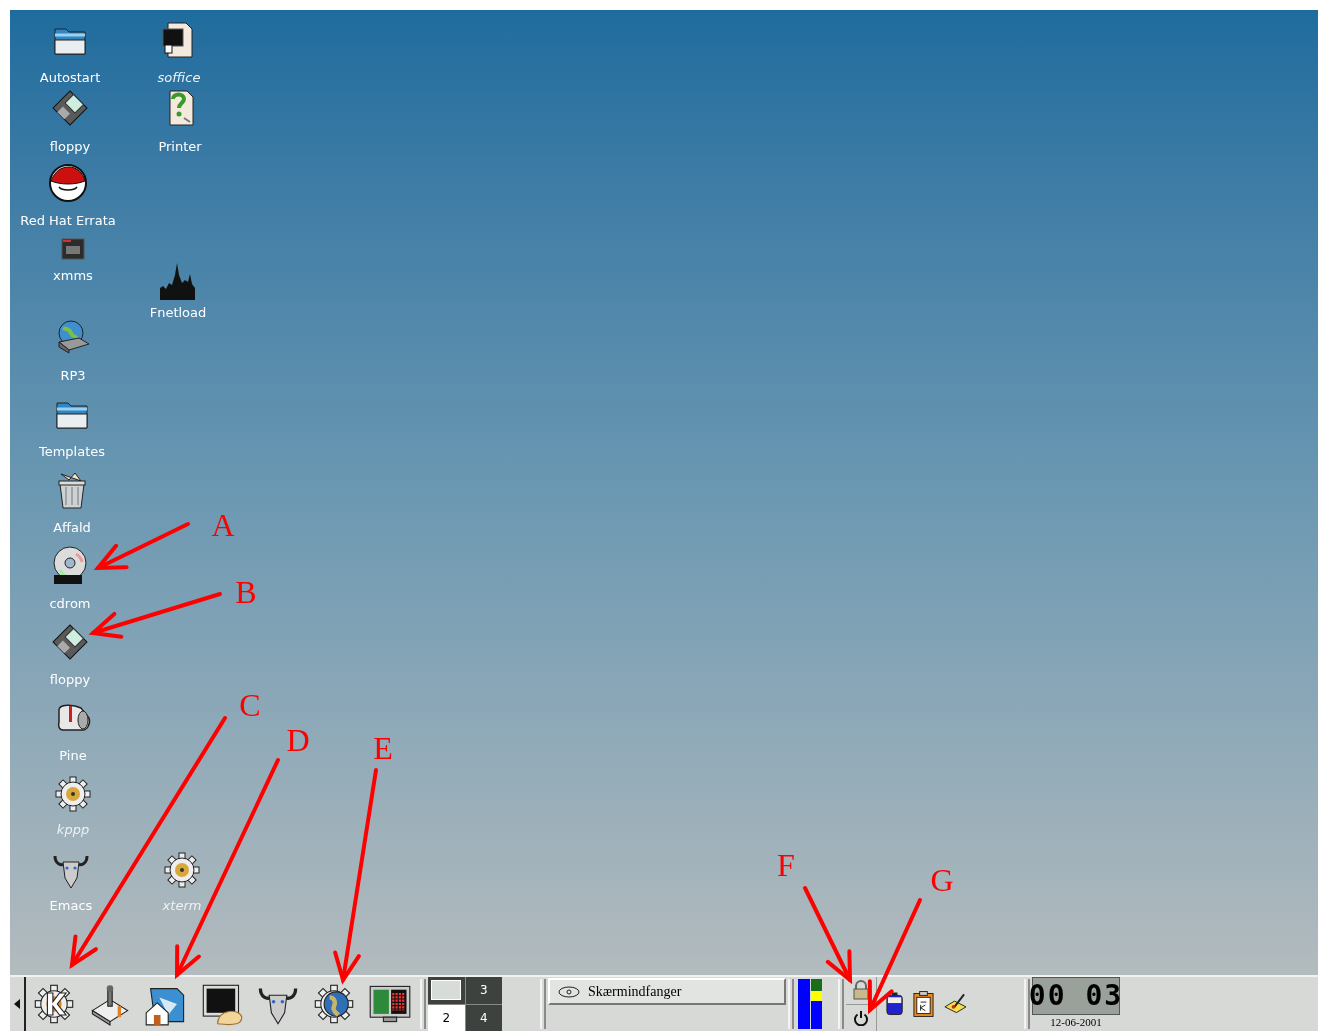  I want to click on desktop-icon-label: Emacs, so click(71, 906).